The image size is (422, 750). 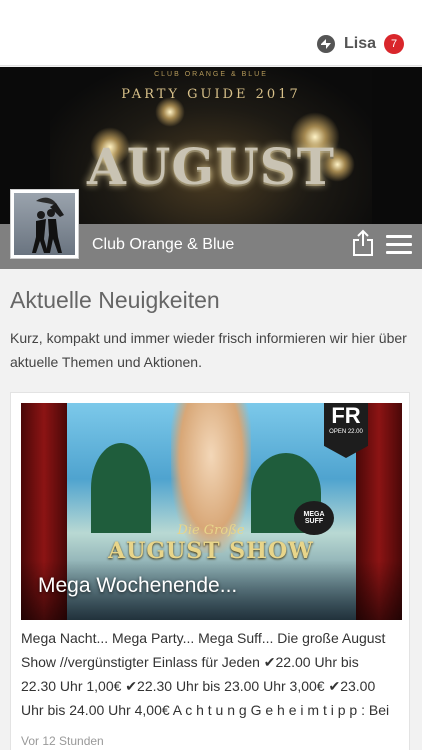 I want to click on avatar-image, so click(x=44, y=224).